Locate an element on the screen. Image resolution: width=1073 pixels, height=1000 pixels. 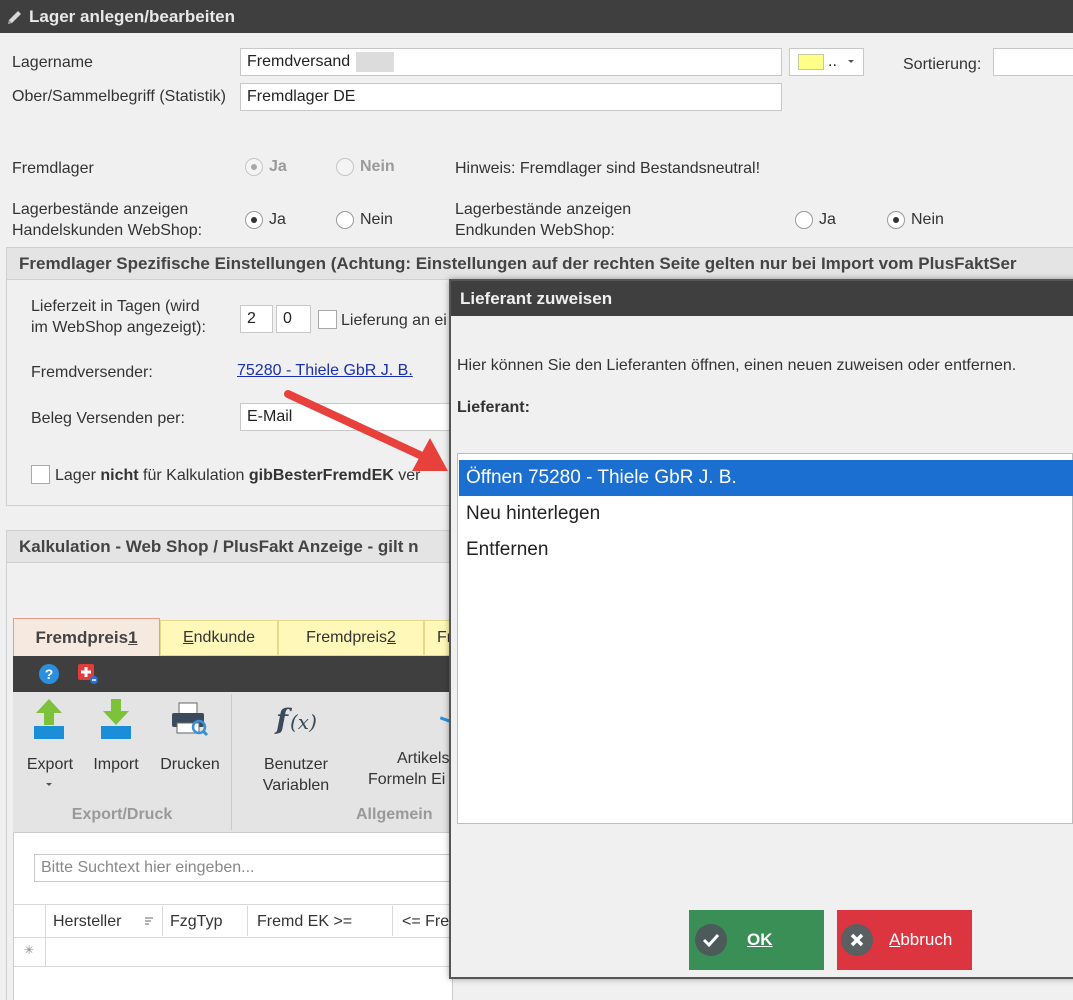
new-row-icon: ✳ is located at coordinates (29, 950).